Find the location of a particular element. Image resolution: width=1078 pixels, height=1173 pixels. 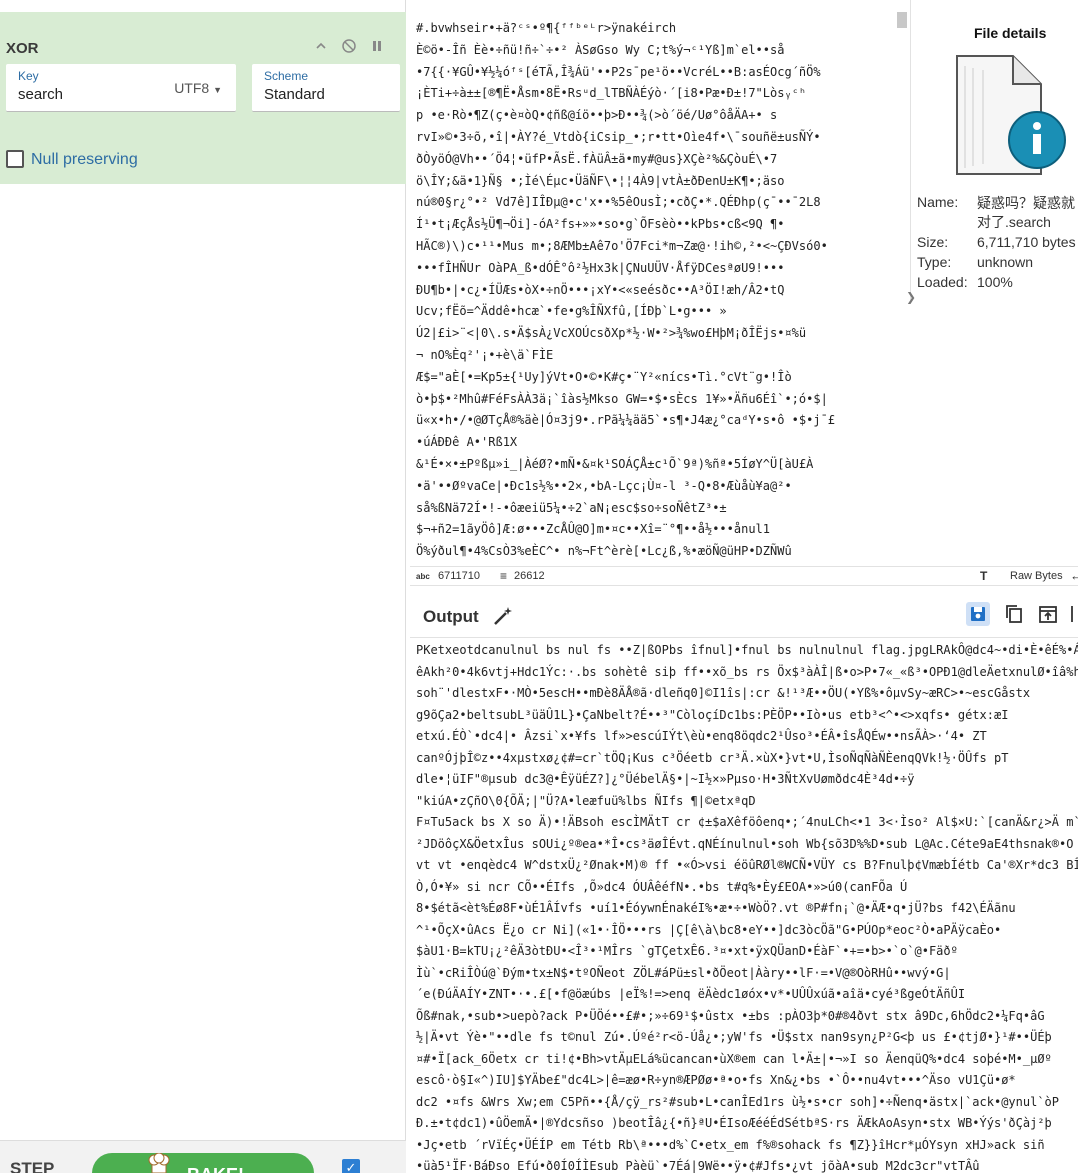

copy-icon is located at coordinates (1014, 614).